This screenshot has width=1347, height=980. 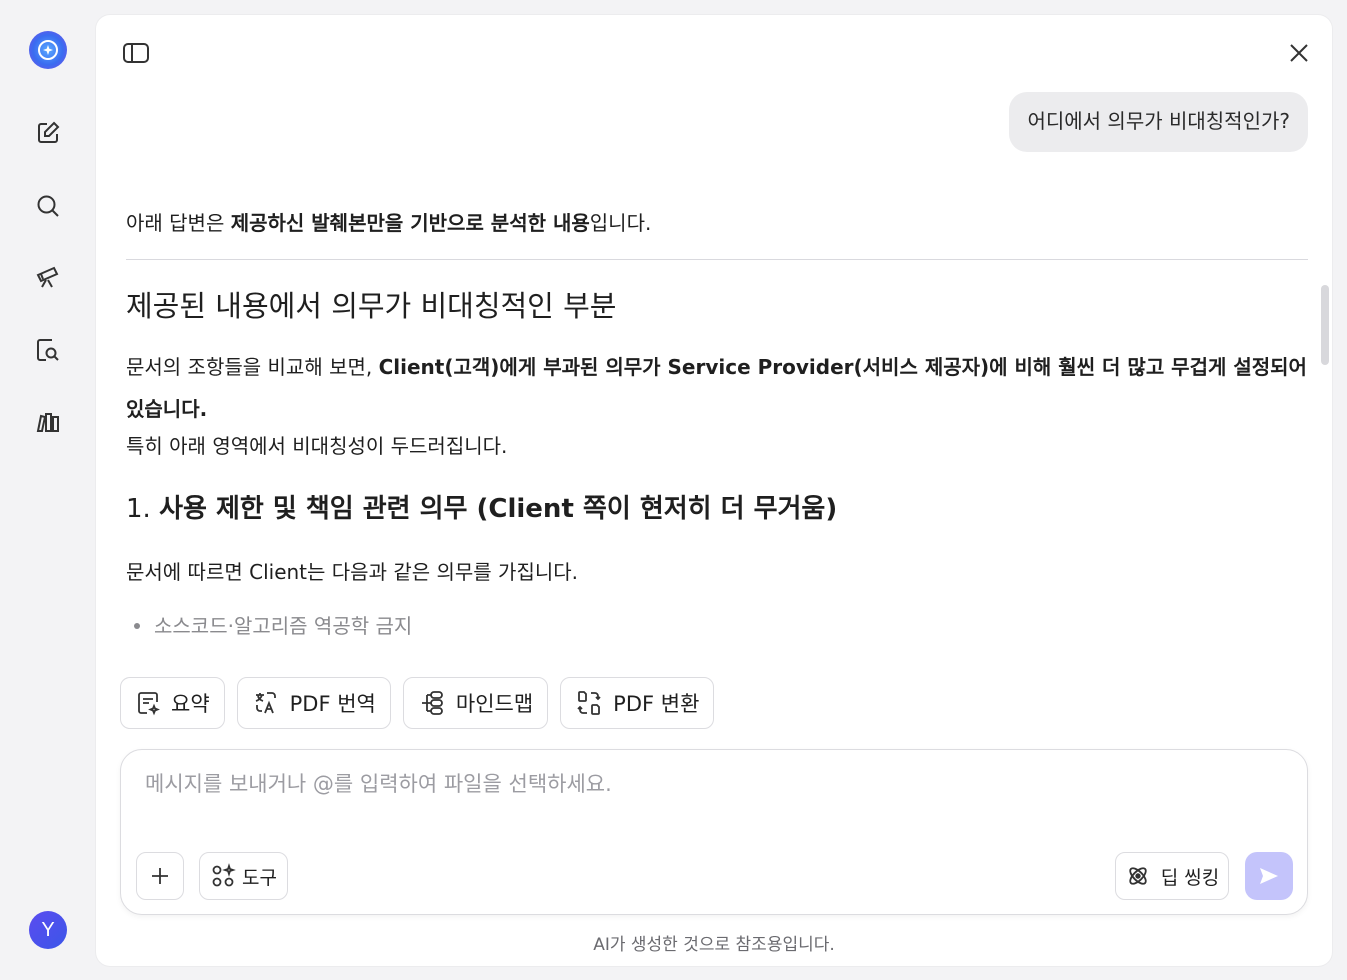 I want to click on add-button, so click(x=160, y=876).